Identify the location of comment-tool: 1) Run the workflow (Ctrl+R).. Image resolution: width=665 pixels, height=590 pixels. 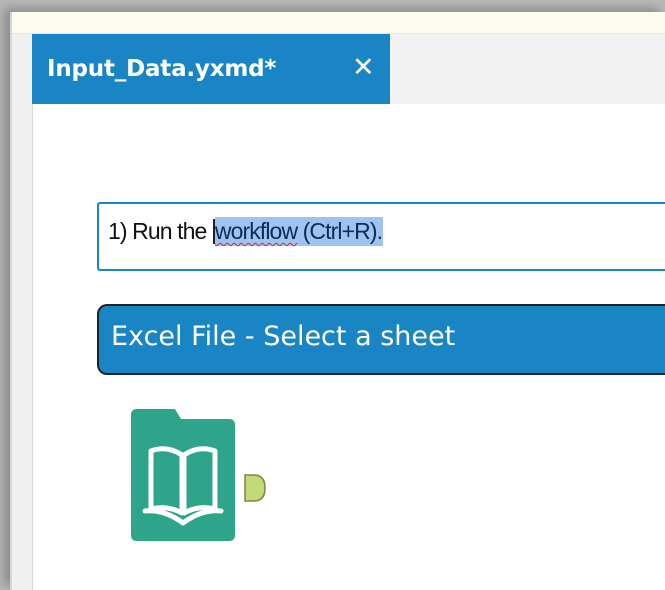
(381, 236).